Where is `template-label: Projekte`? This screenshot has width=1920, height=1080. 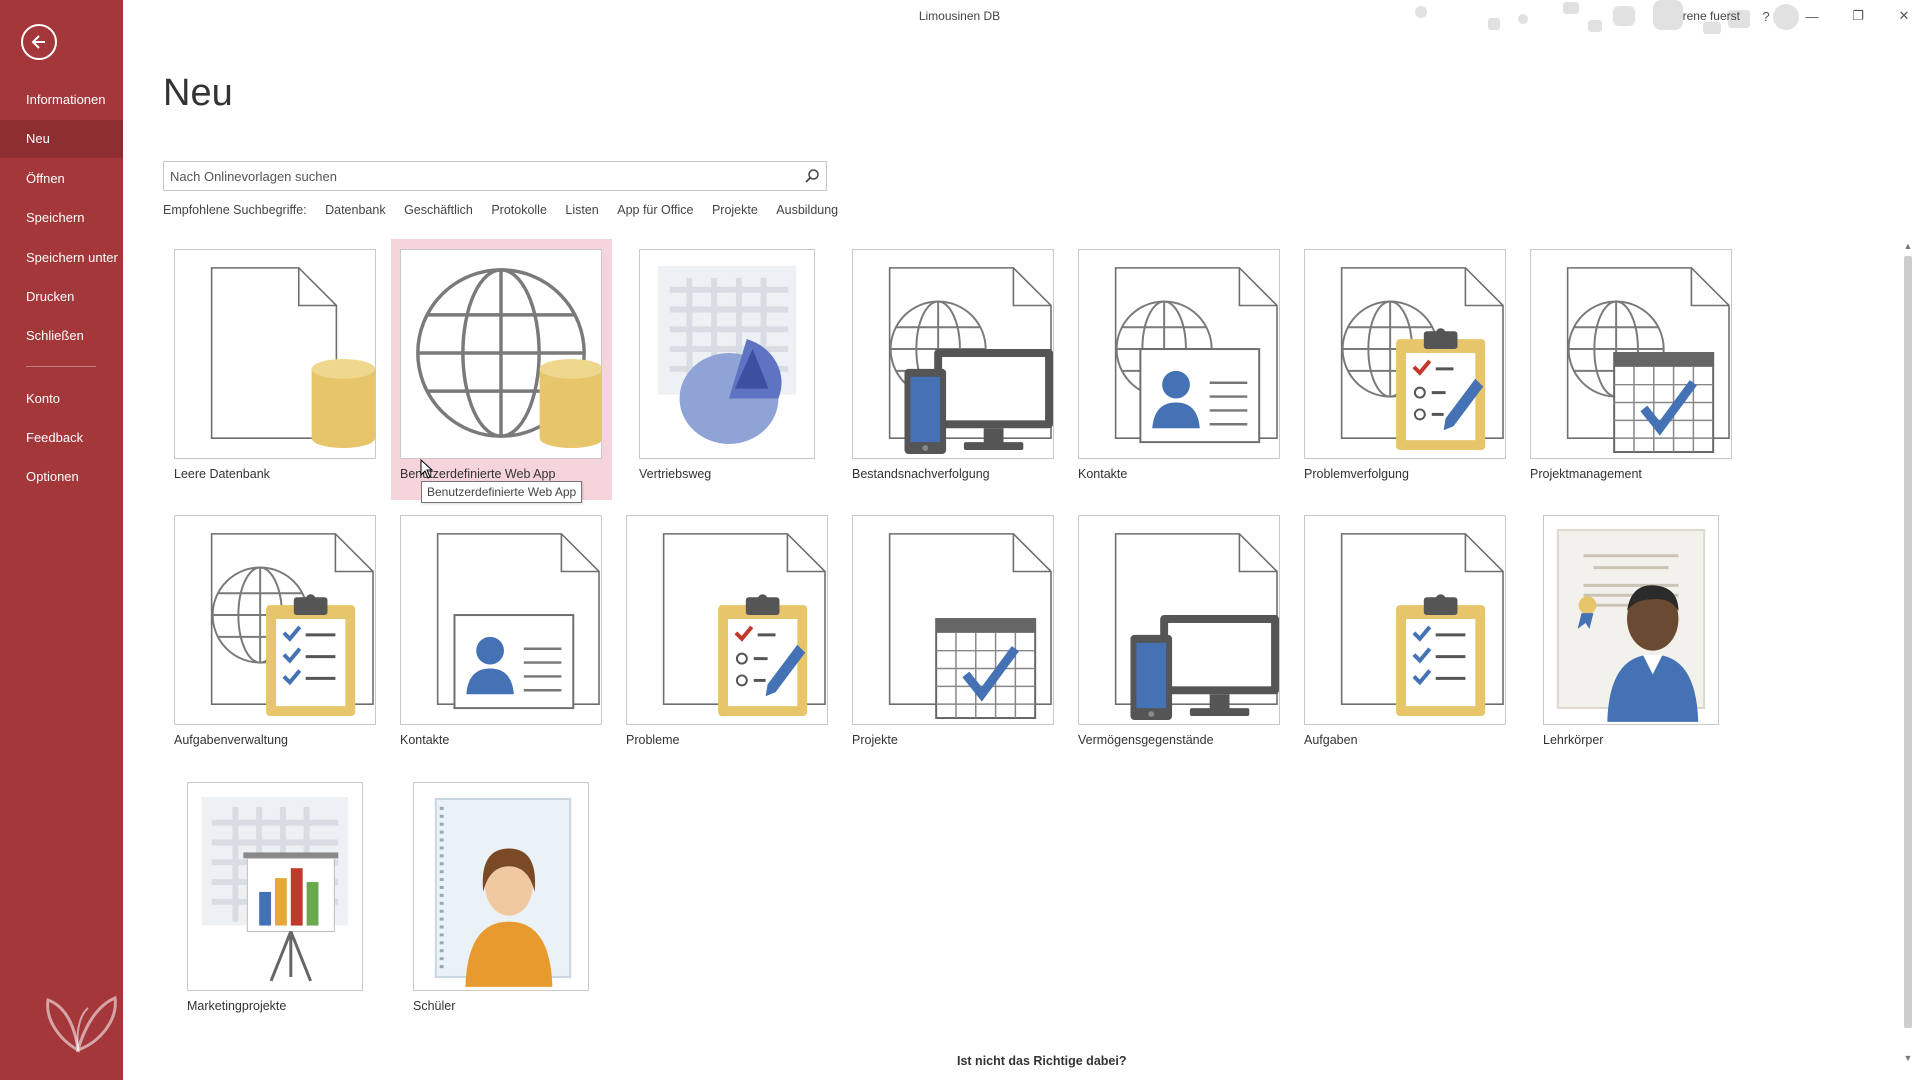 template-label: Projekte is located at coordinates (875, 740).